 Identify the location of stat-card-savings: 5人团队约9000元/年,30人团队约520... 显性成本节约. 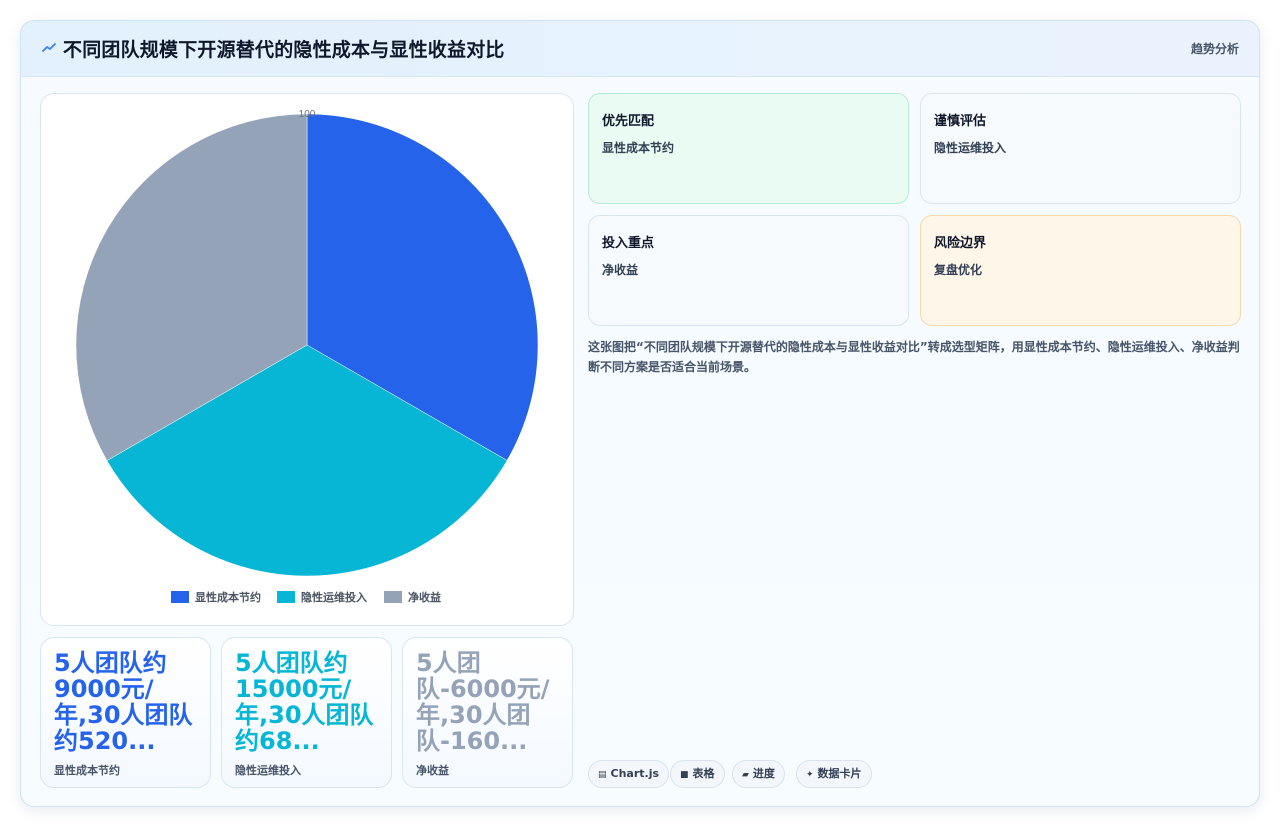
(125, 712).